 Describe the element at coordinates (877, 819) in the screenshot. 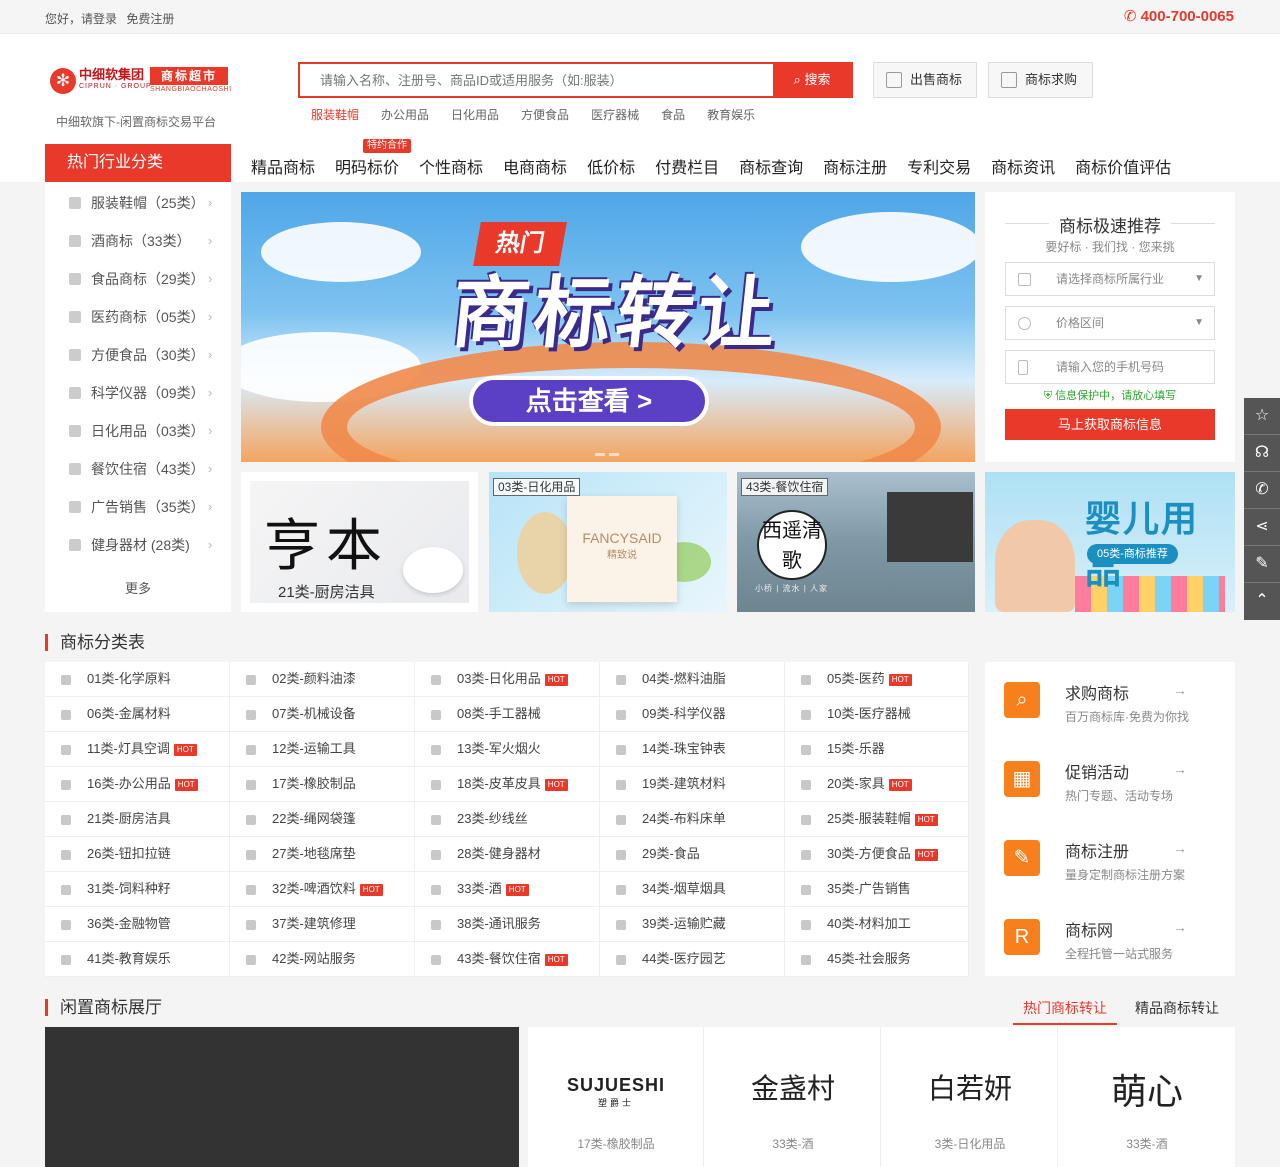

I see `class-cell: 25类-服装鞋帽 HOT` at that location.